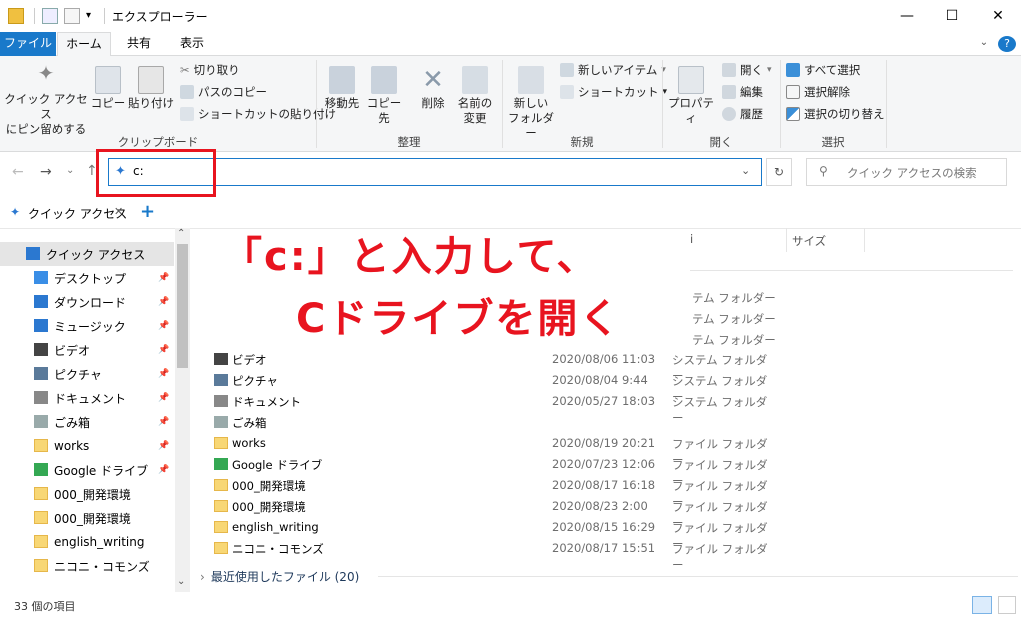 The height and width of the screenshot is (617, 1021). I want to click on select-all-button: すべて選択, so click(823, 70).